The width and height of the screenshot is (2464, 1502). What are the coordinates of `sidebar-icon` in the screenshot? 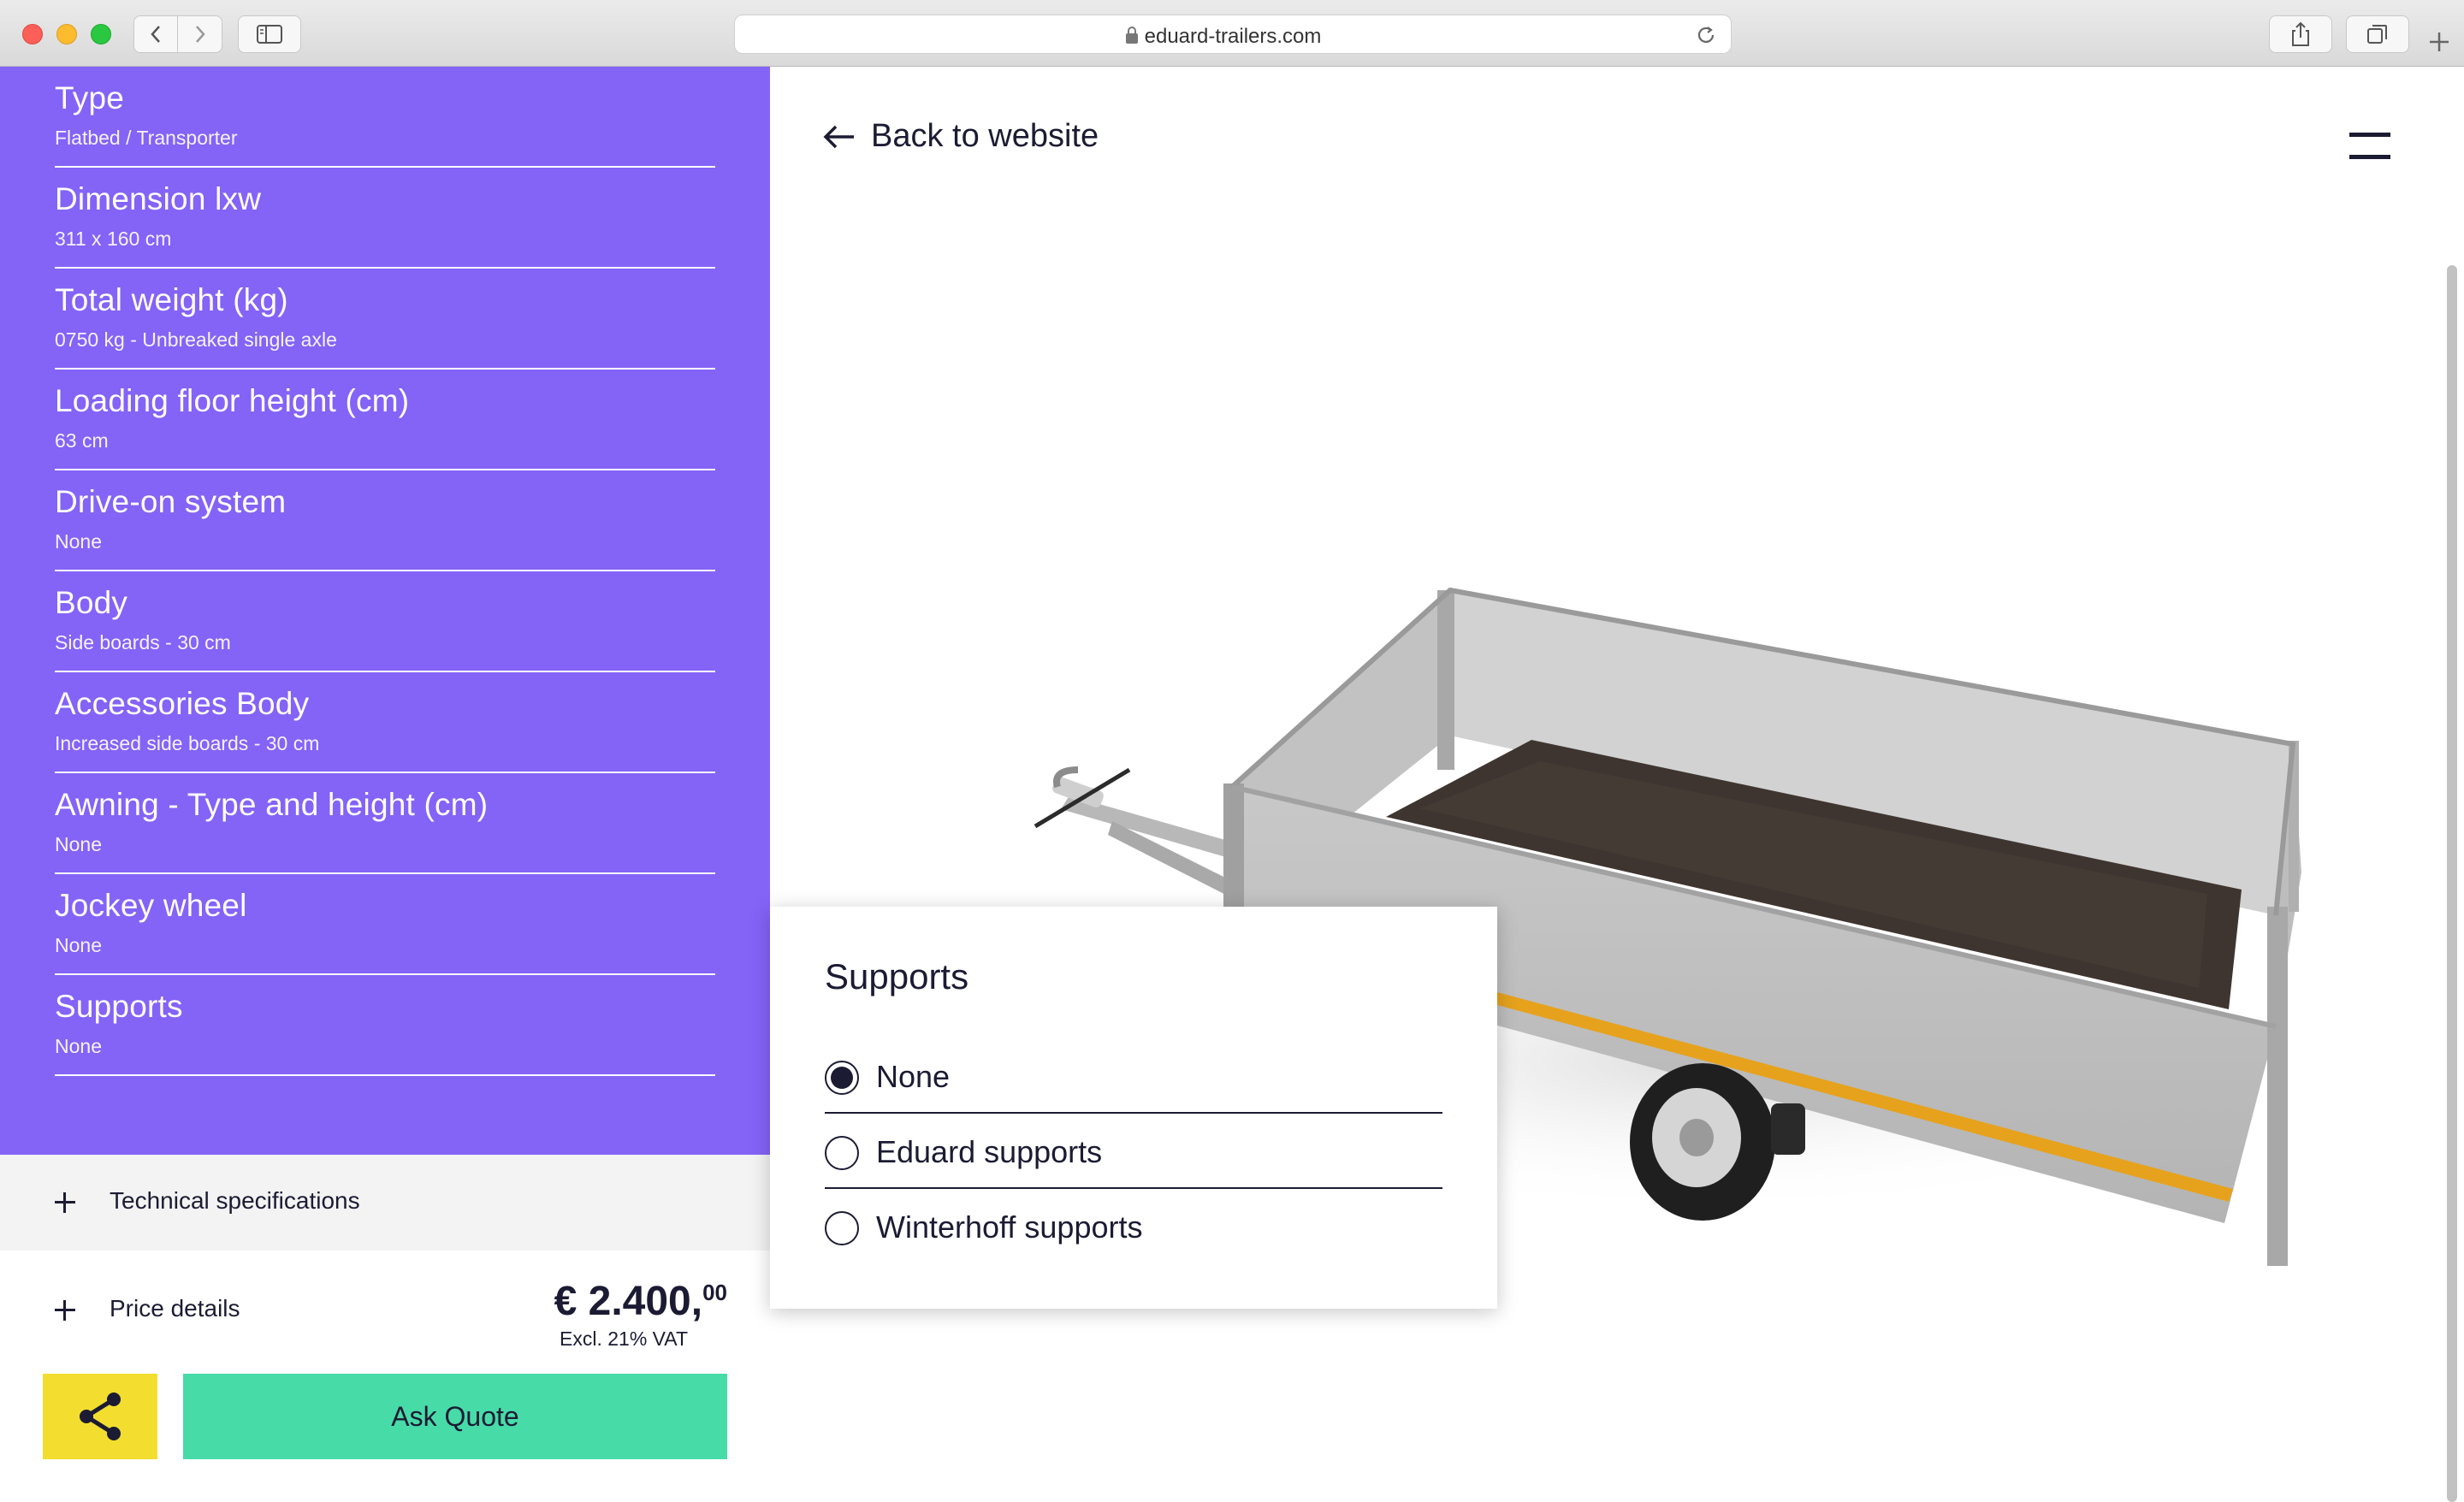 It's located at (269, 34).